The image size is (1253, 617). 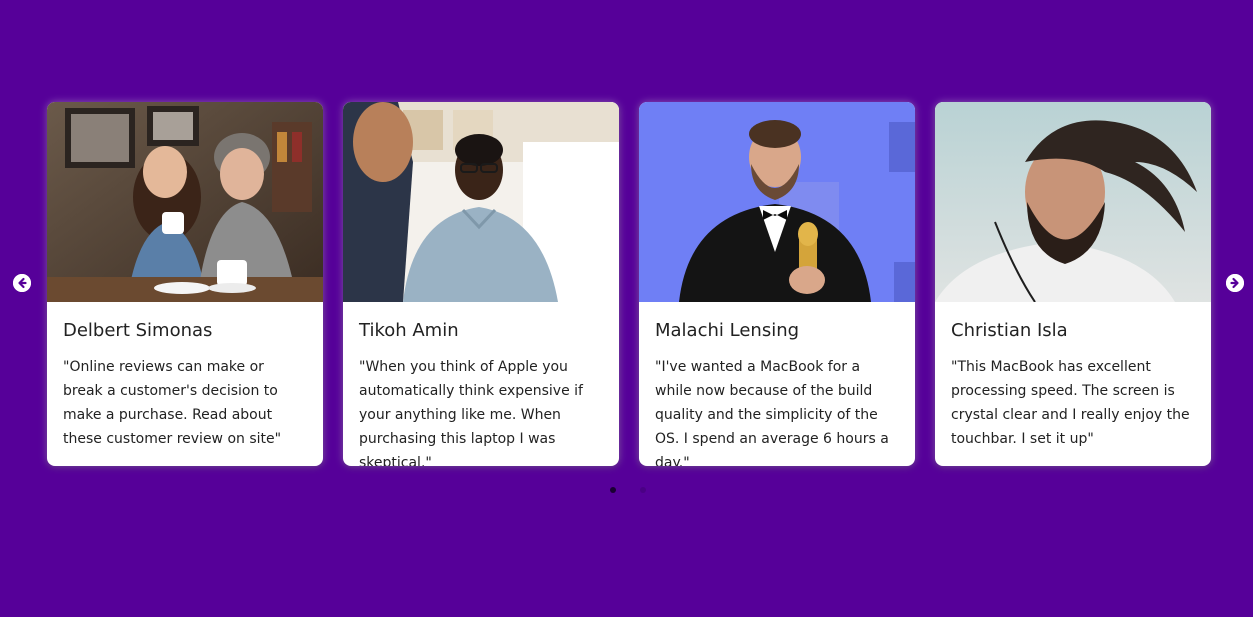 I want to click on reviewer-name: Tikoh Amin, so click(x=409, y=330).